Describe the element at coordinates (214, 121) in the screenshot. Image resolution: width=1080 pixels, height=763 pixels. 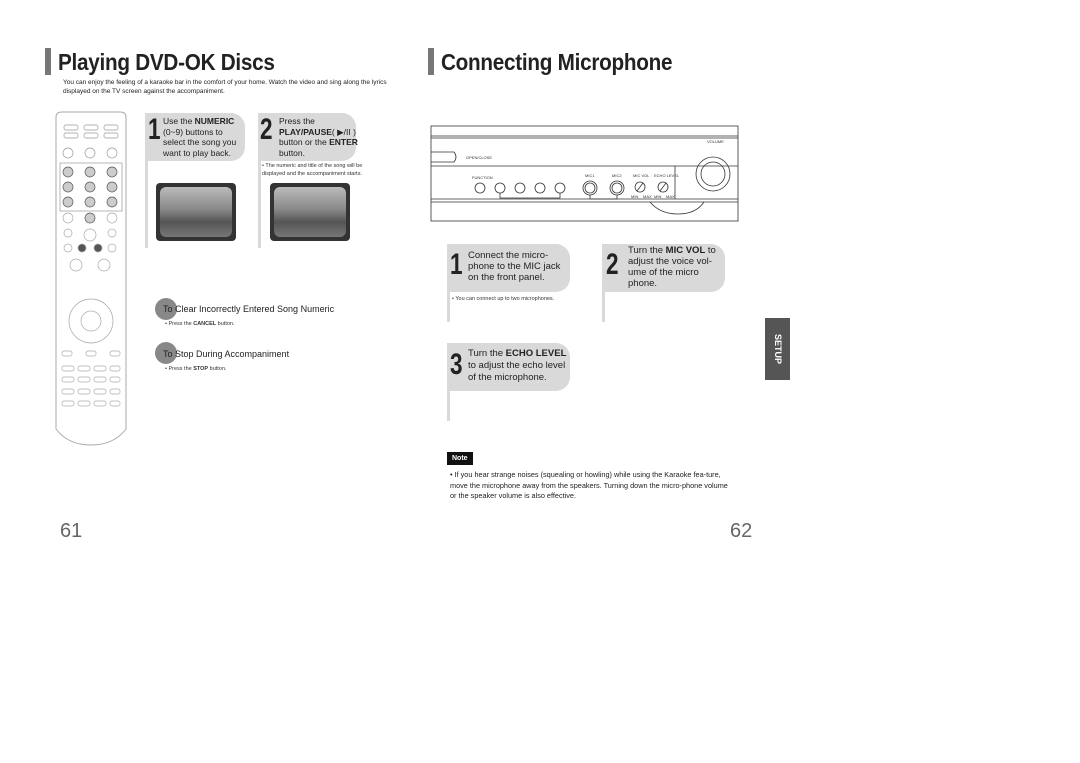
I see `key-name: NUMERIC` at that location.